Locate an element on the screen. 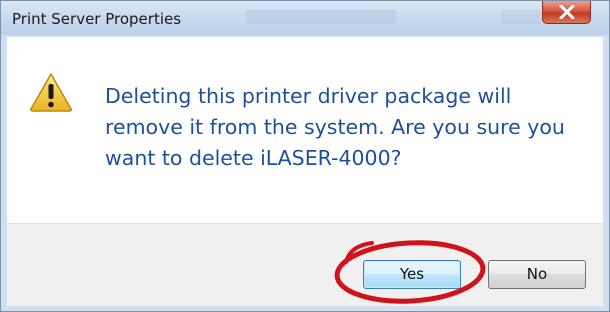 The image size is (610, 312). warning-triangle-icon is located at coordinates (51, 92).